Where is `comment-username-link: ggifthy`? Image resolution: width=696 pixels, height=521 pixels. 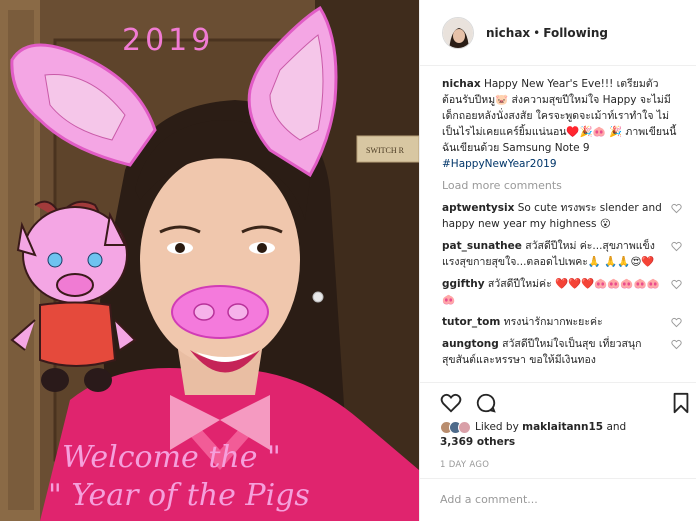
comment-username-link: ggifthy is located at coordinates (463, 284).